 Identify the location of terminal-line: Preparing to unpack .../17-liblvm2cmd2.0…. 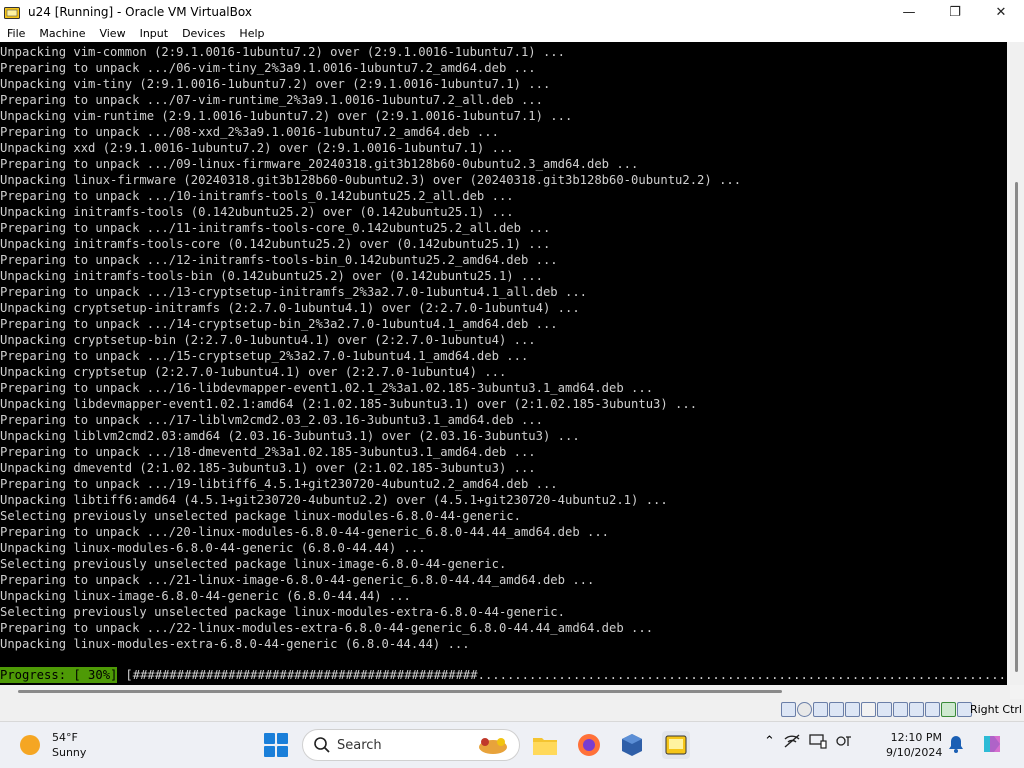
(271, 420).